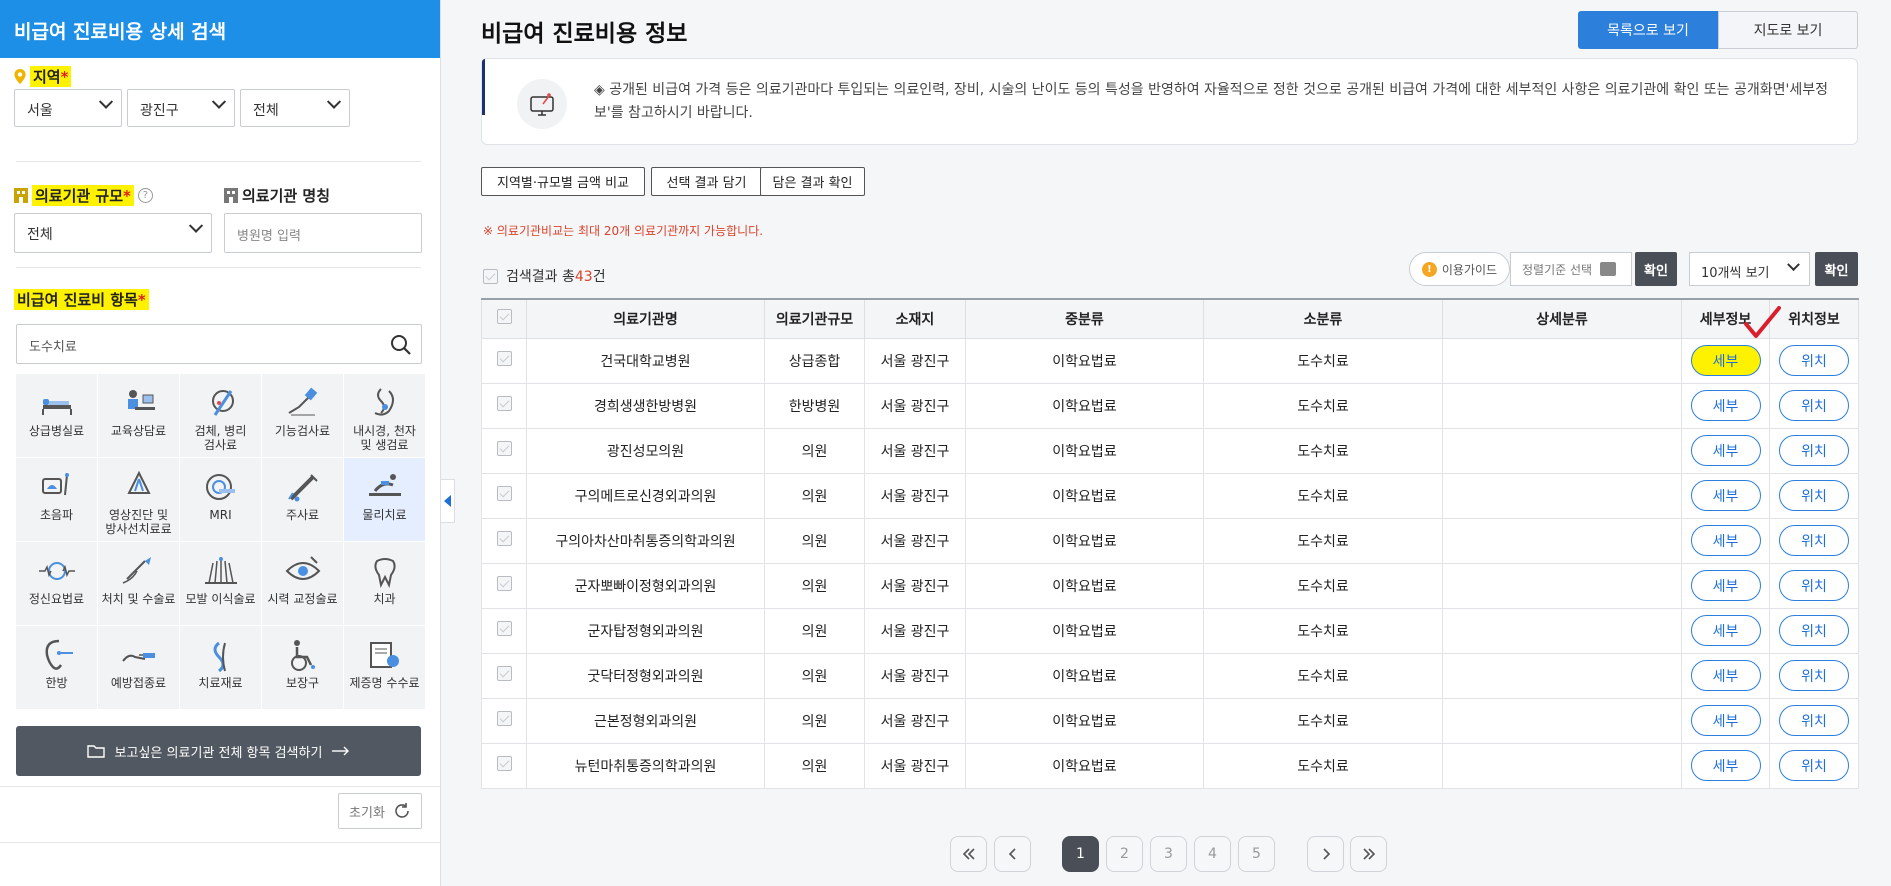 This screenshot has width=1891, height=886. Describe the element at coordinates (1212, 854) in the screenshot. I see `page-number-button: 4` at that location.